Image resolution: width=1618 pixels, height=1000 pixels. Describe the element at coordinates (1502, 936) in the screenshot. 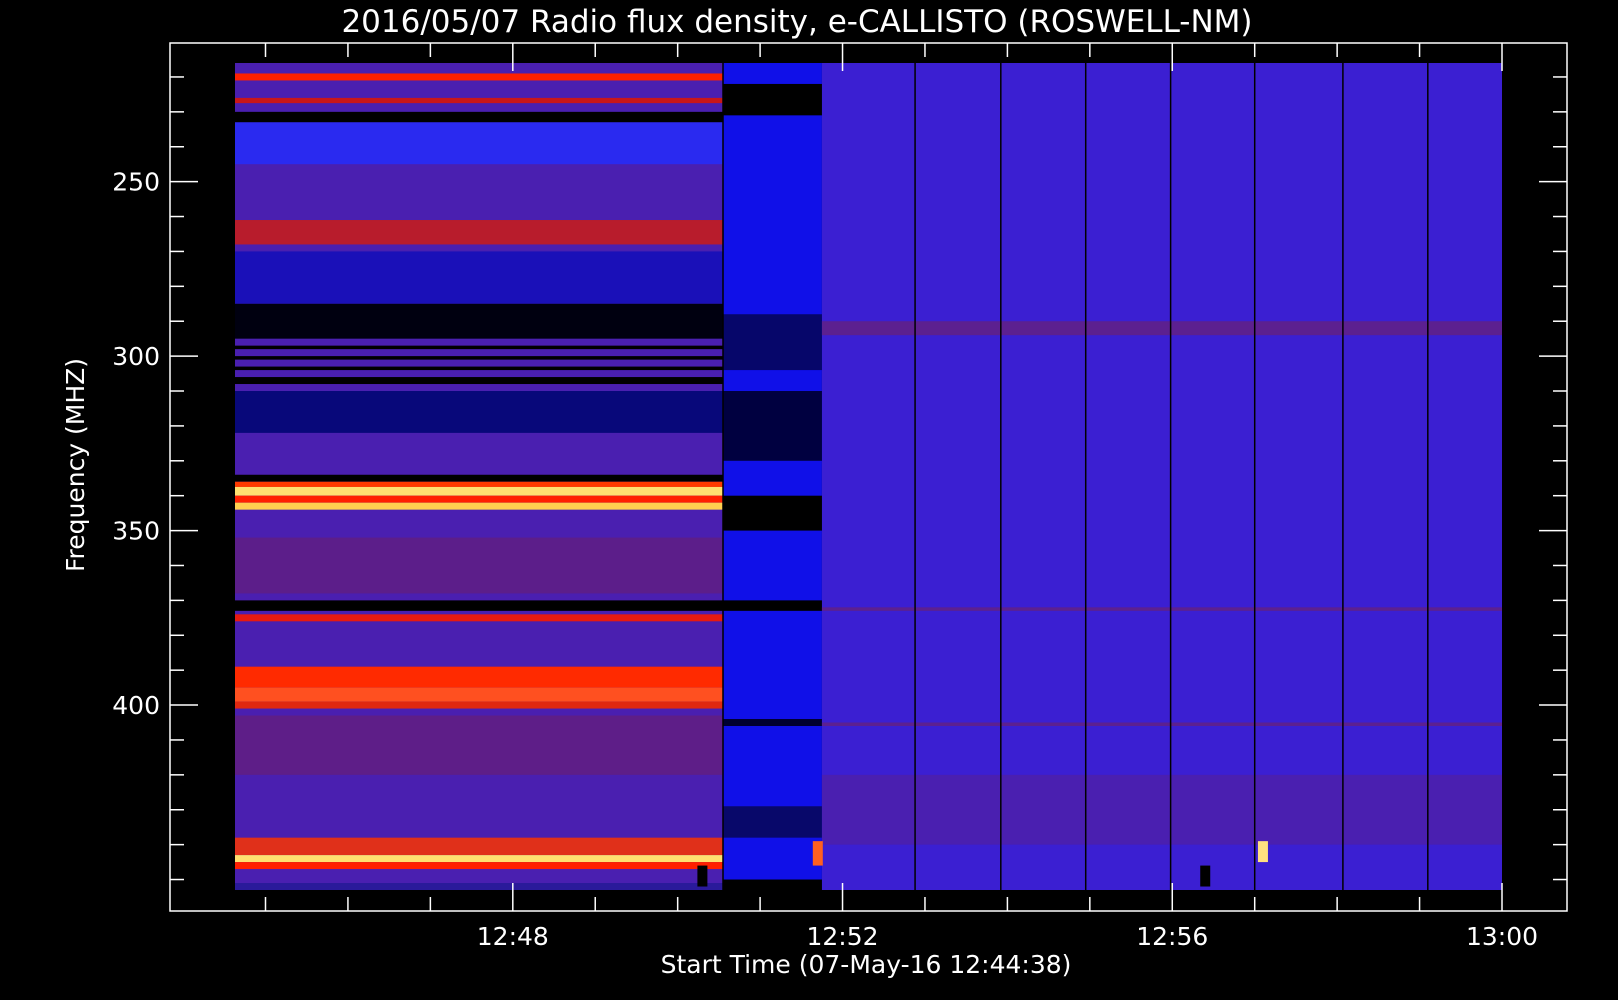

I see `x-tick-label: 13:00` at that location.